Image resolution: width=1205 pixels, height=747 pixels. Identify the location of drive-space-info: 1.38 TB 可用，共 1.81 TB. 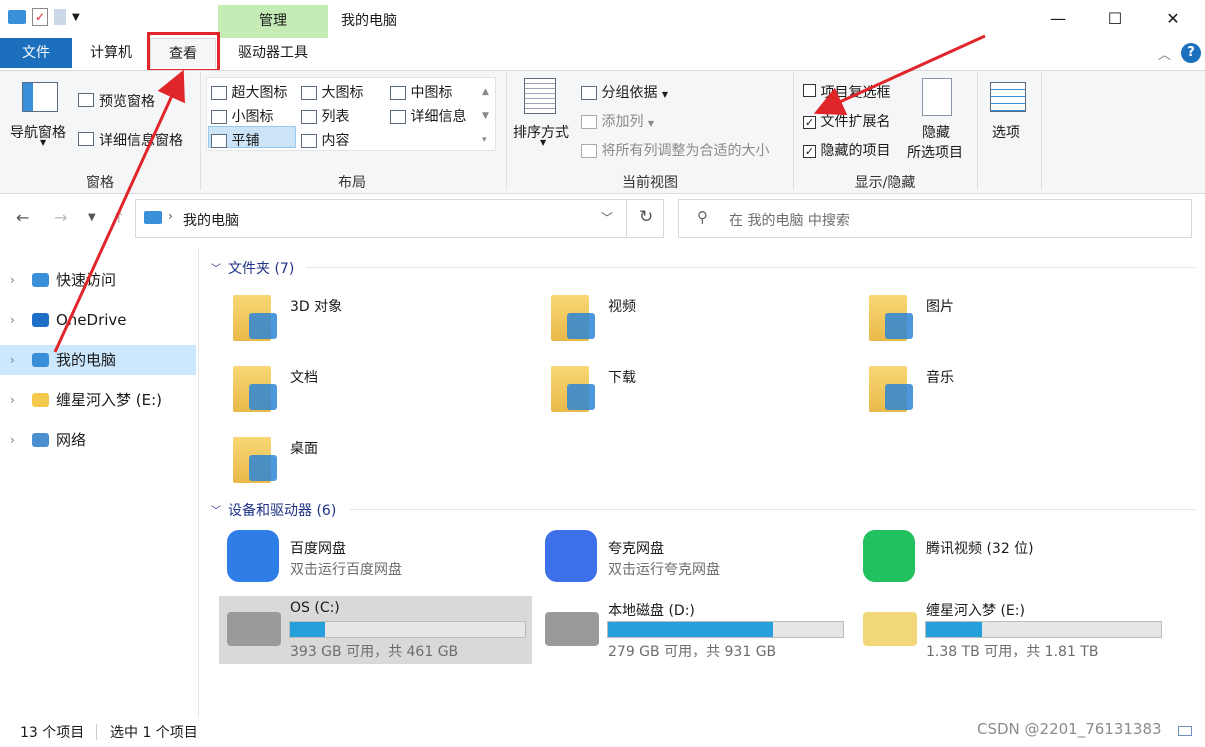
(1012, 652).